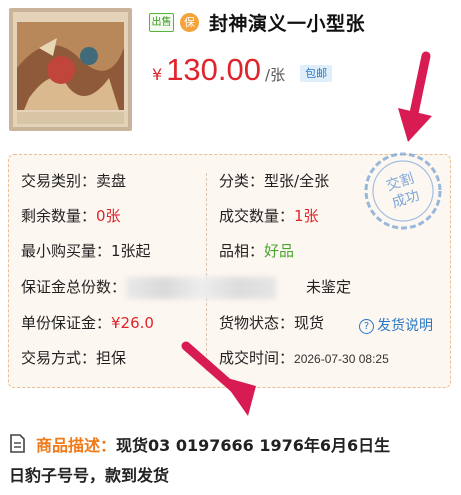  Describe the element at coordinates (59, 181) in the screenshot. I see `trade-type-label: 交易类别：` at that location.